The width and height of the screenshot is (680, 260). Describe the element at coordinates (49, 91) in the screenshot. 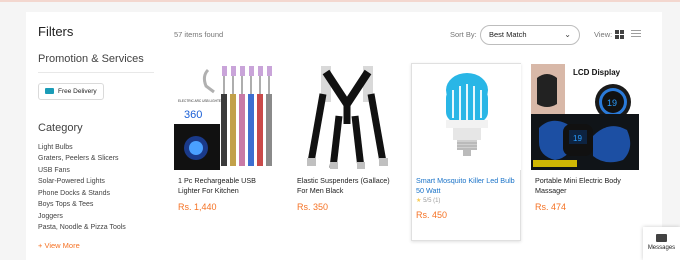

I see `truck-icon` at that location.